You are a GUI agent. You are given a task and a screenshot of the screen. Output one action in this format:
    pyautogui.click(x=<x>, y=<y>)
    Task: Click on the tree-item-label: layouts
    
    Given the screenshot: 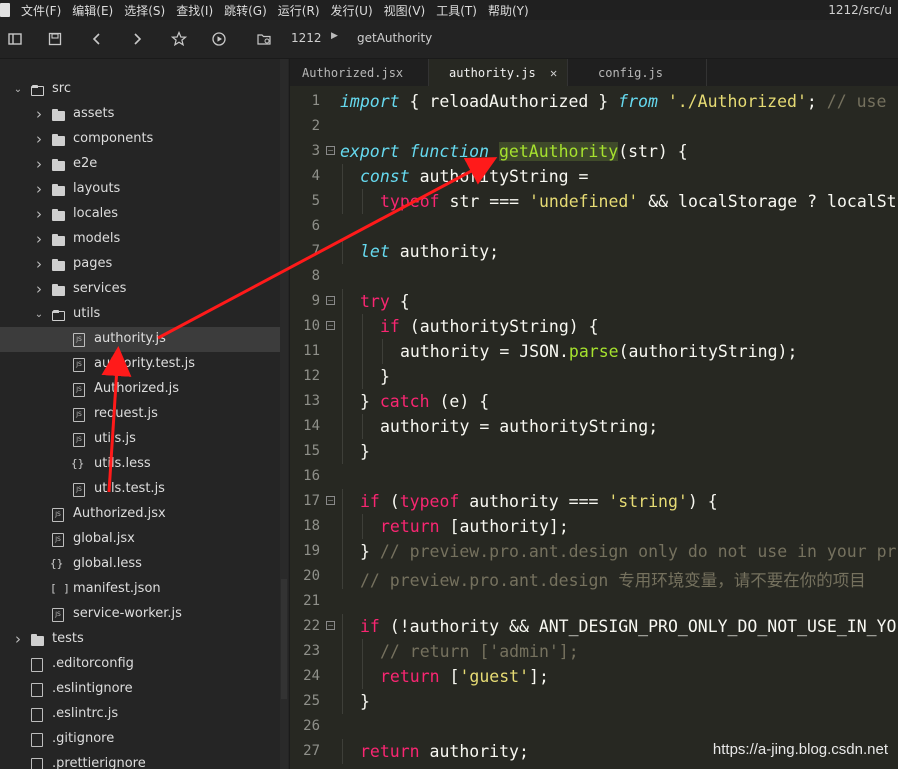 What is the action you would take?
    pyautogui.click(x=97, y=188)
    